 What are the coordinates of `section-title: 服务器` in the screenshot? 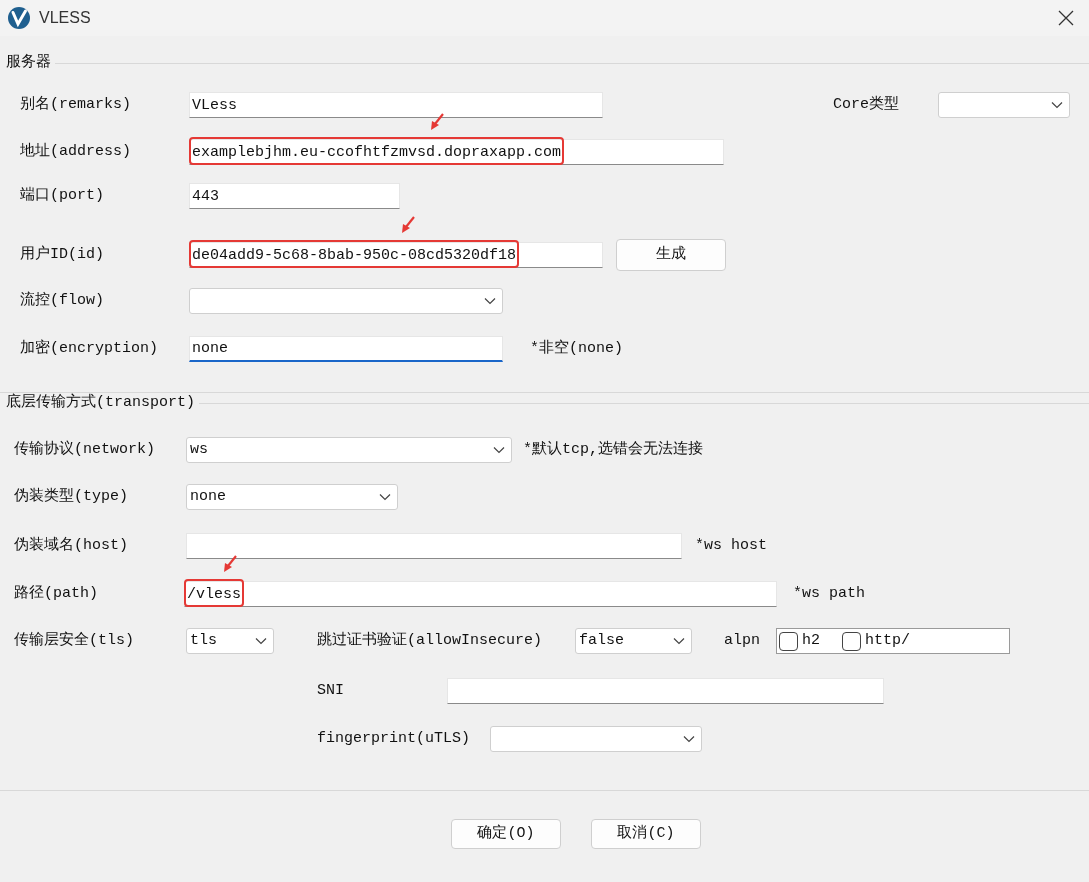 It's located at (28, 62).